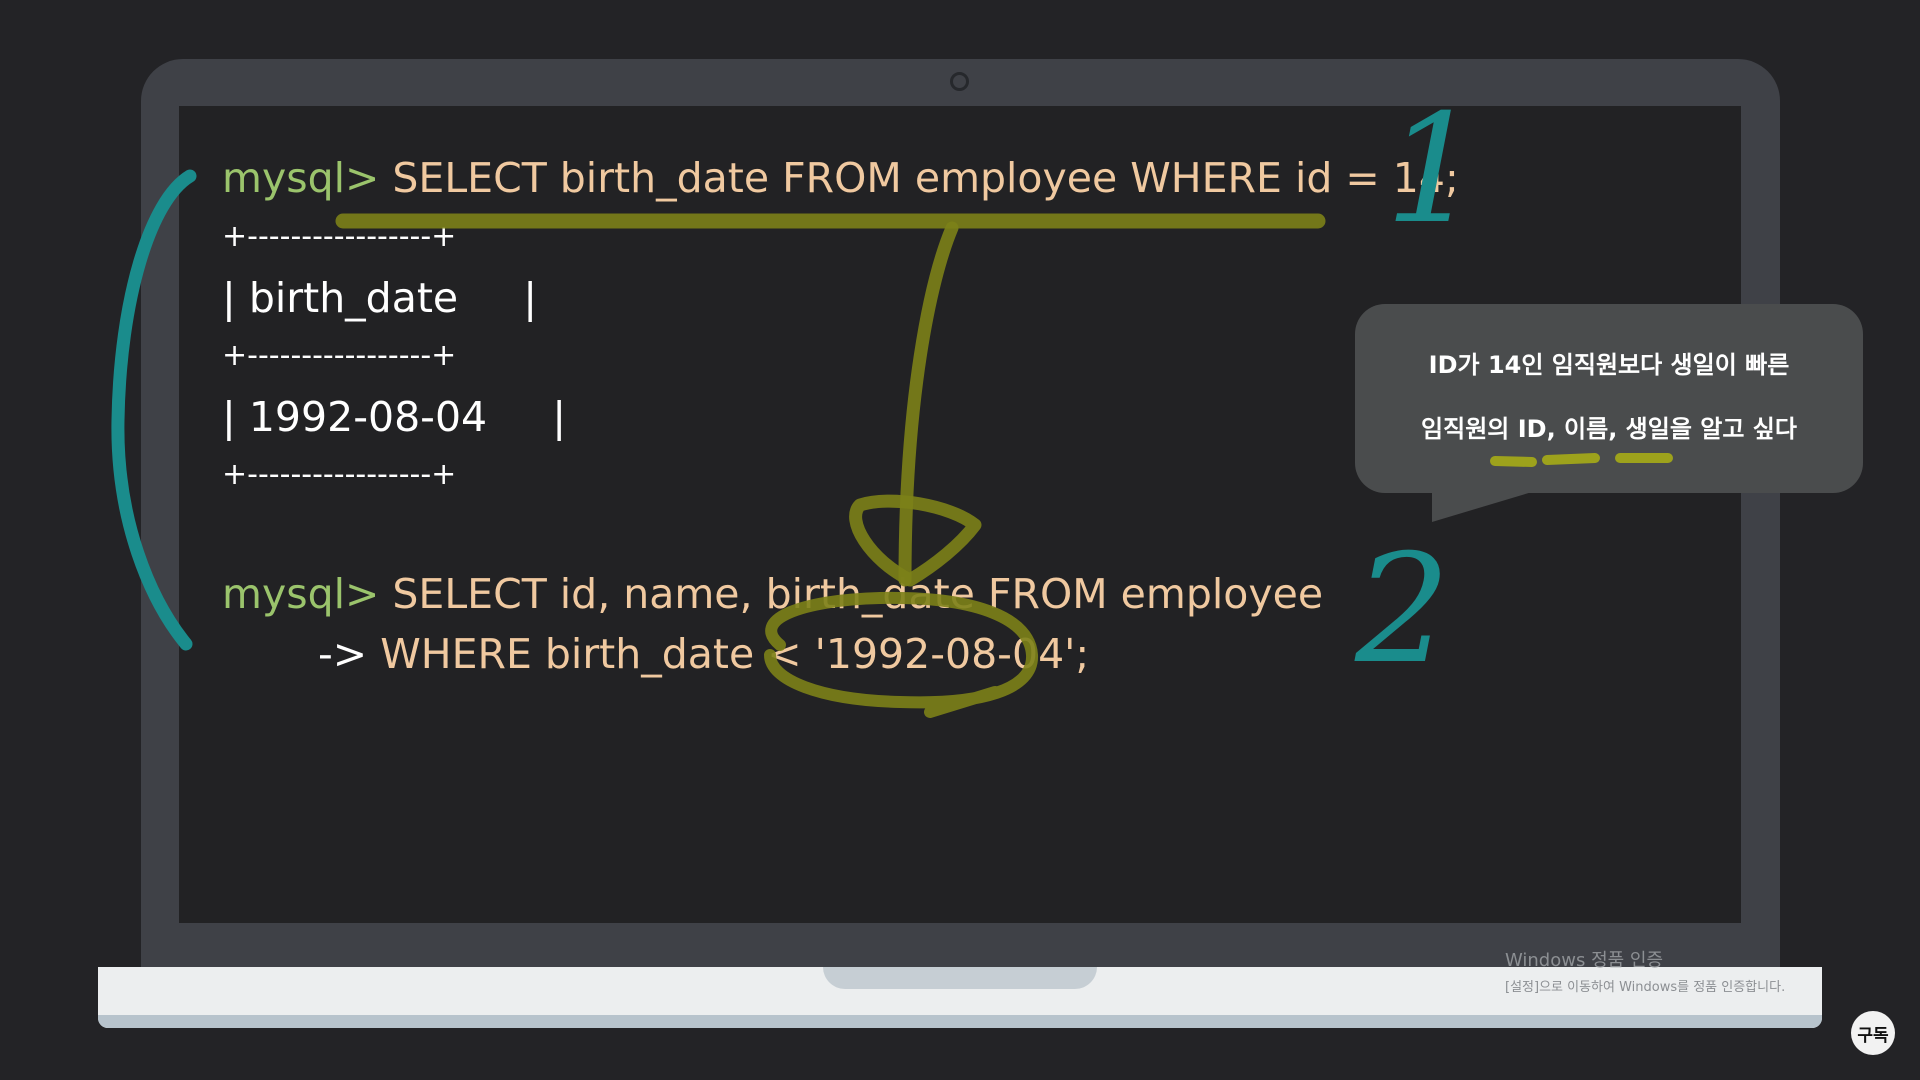 The width and height of the screenshot is (1920, 1080). I want to click on value-circle-stroke, so click(901, 654).